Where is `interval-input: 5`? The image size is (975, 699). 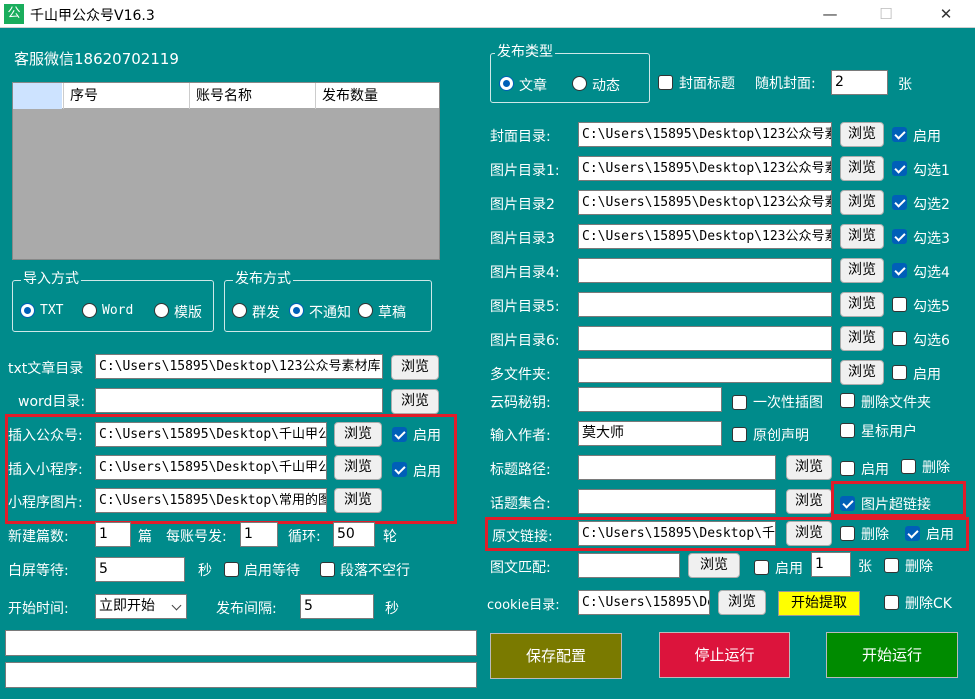 interval-input: 5 is located at coordinates (337, 606).